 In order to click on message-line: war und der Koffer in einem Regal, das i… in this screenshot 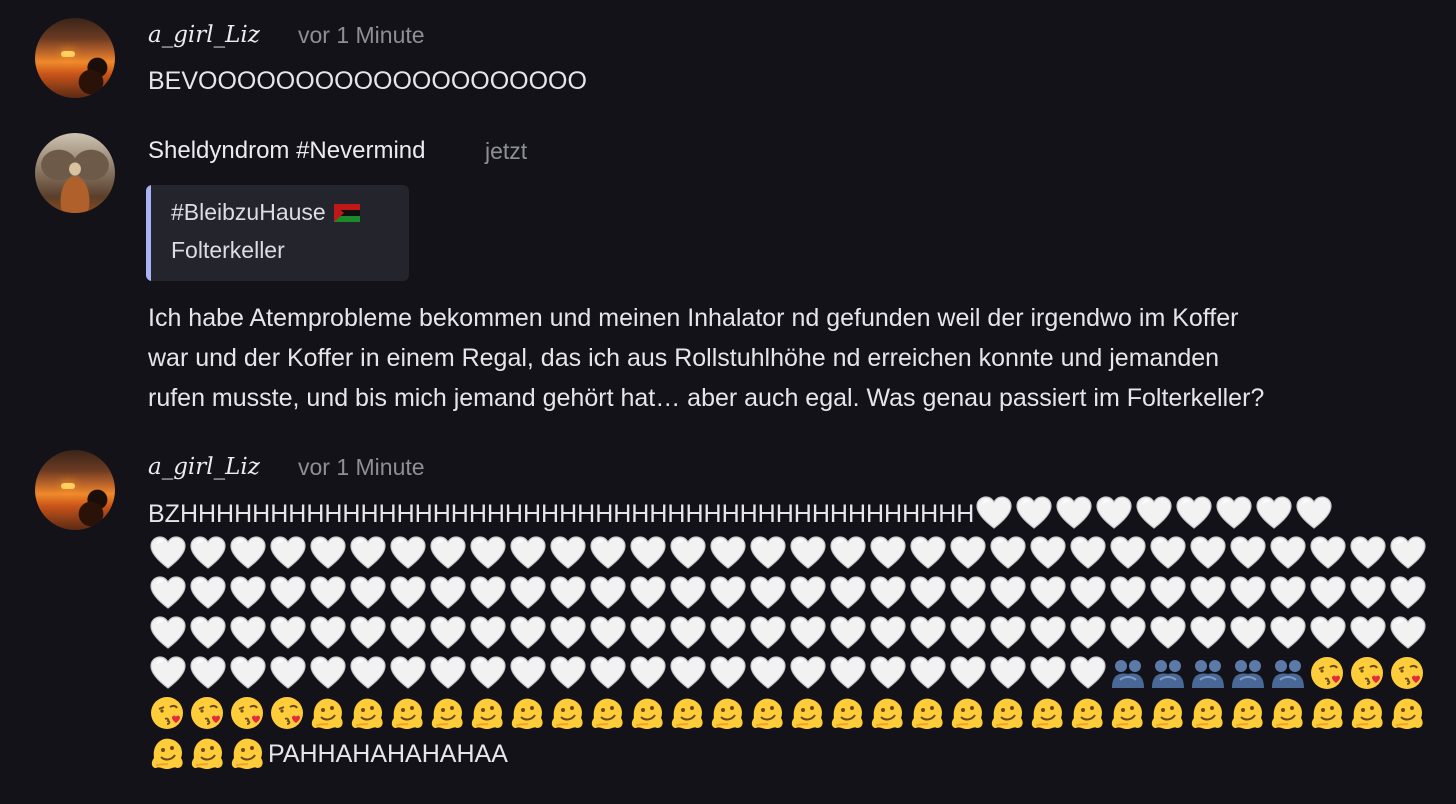, I will do `click(684, 358)`.